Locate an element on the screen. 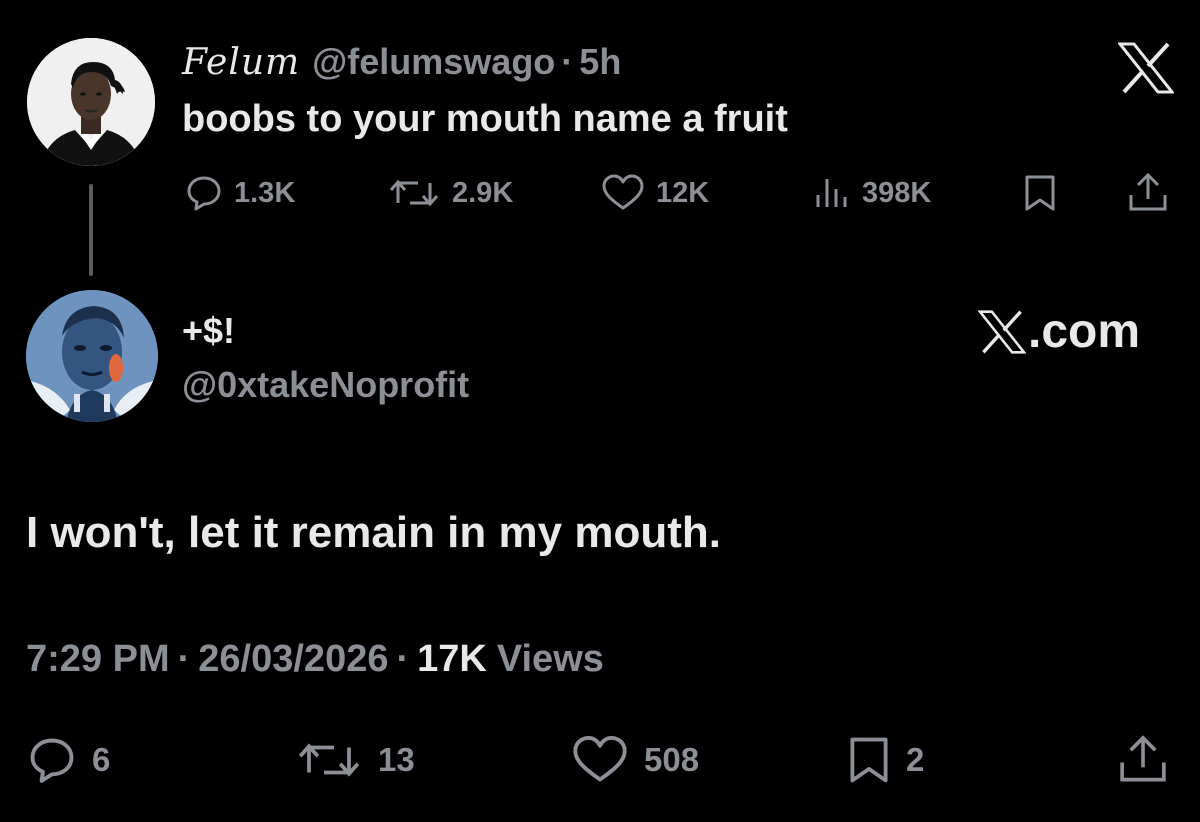  reply-views-label: Views is located at coordinates (550, 659).